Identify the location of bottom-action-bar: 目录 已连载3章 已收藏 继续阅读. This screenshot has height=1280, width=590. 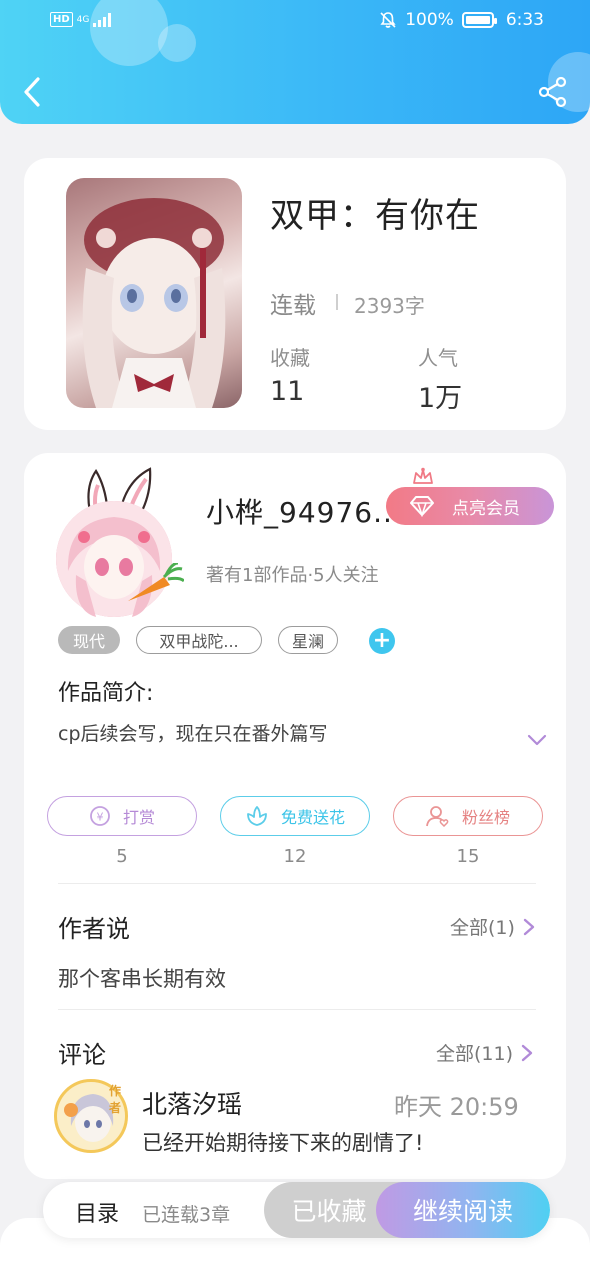
(296, 1210).